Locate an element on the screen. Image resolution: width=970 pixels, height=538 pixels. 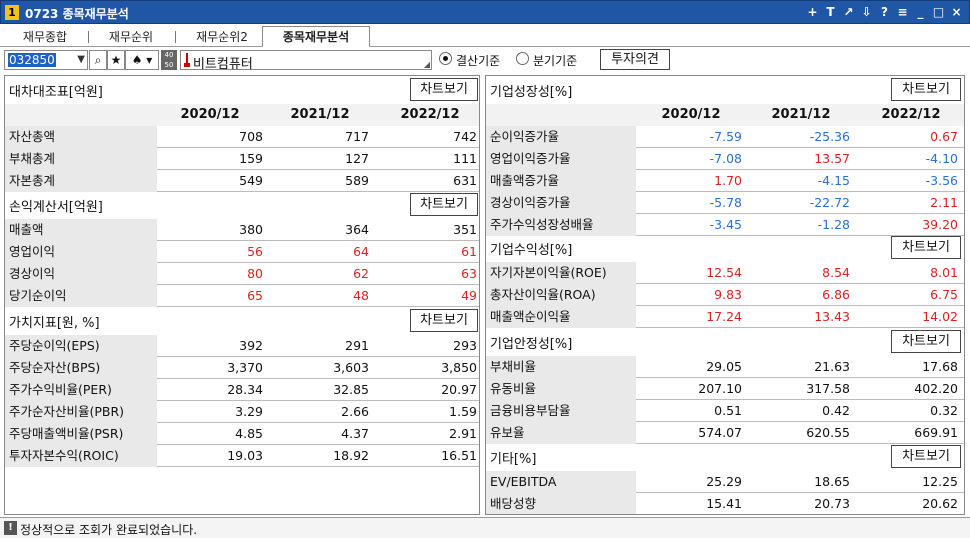
section-title-value: 가치지표[원, %] is located at coordinates (54, 323).